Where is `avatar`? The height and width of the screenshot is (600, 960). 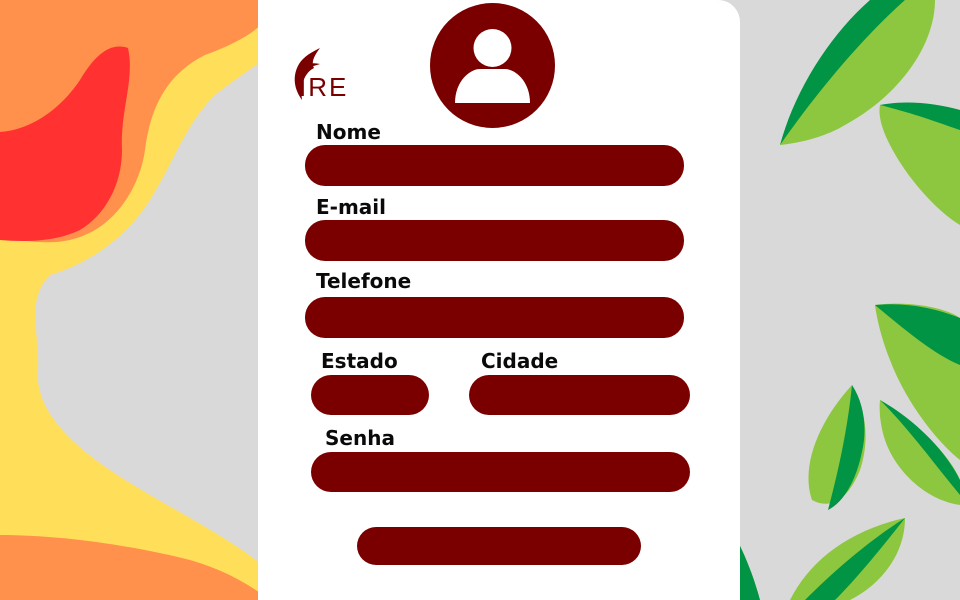
avatar is located at coordinates (492, 65).